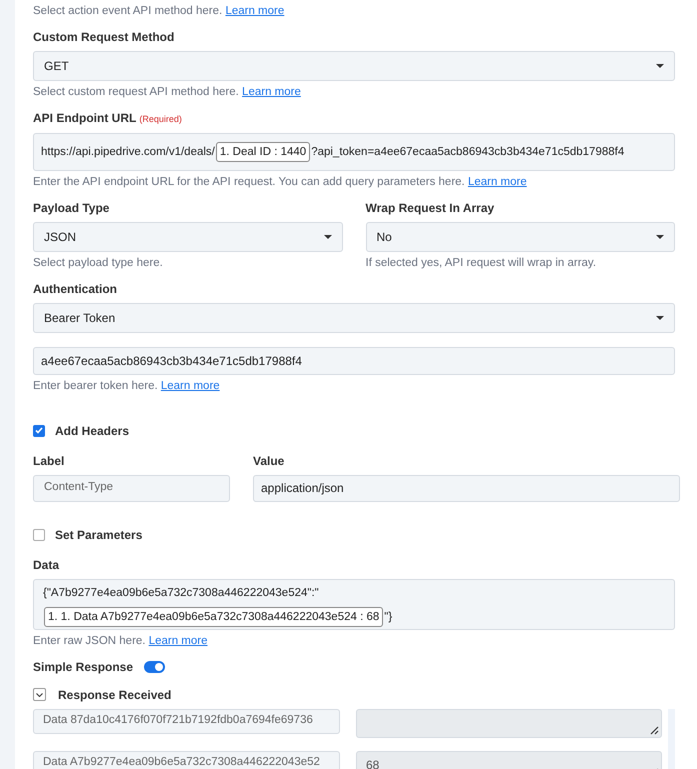 This screenshot has width=697, height=769. Describe the element at coordinates (263, 152) in the screenshot. I see `variable-chip: 1. Deal ID : 1440` at that location.